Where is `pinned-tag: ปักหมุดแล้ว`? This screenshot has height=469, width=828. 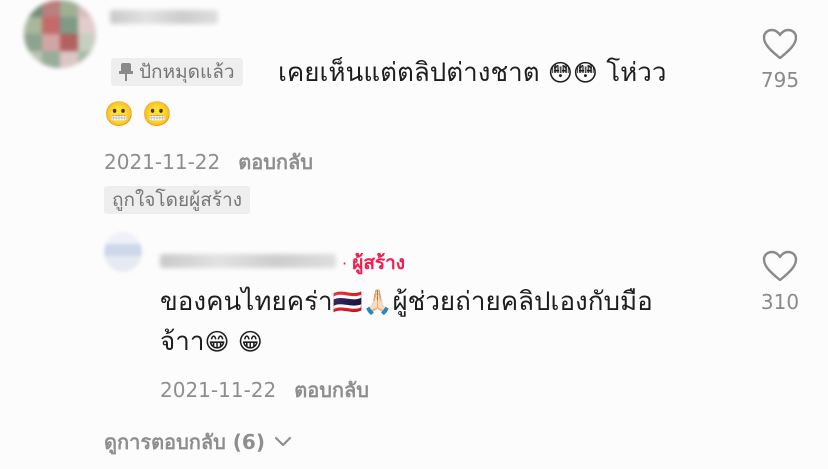
pinned-tag: ปักหมุดแล้ว is located at coordinates (177, 72).